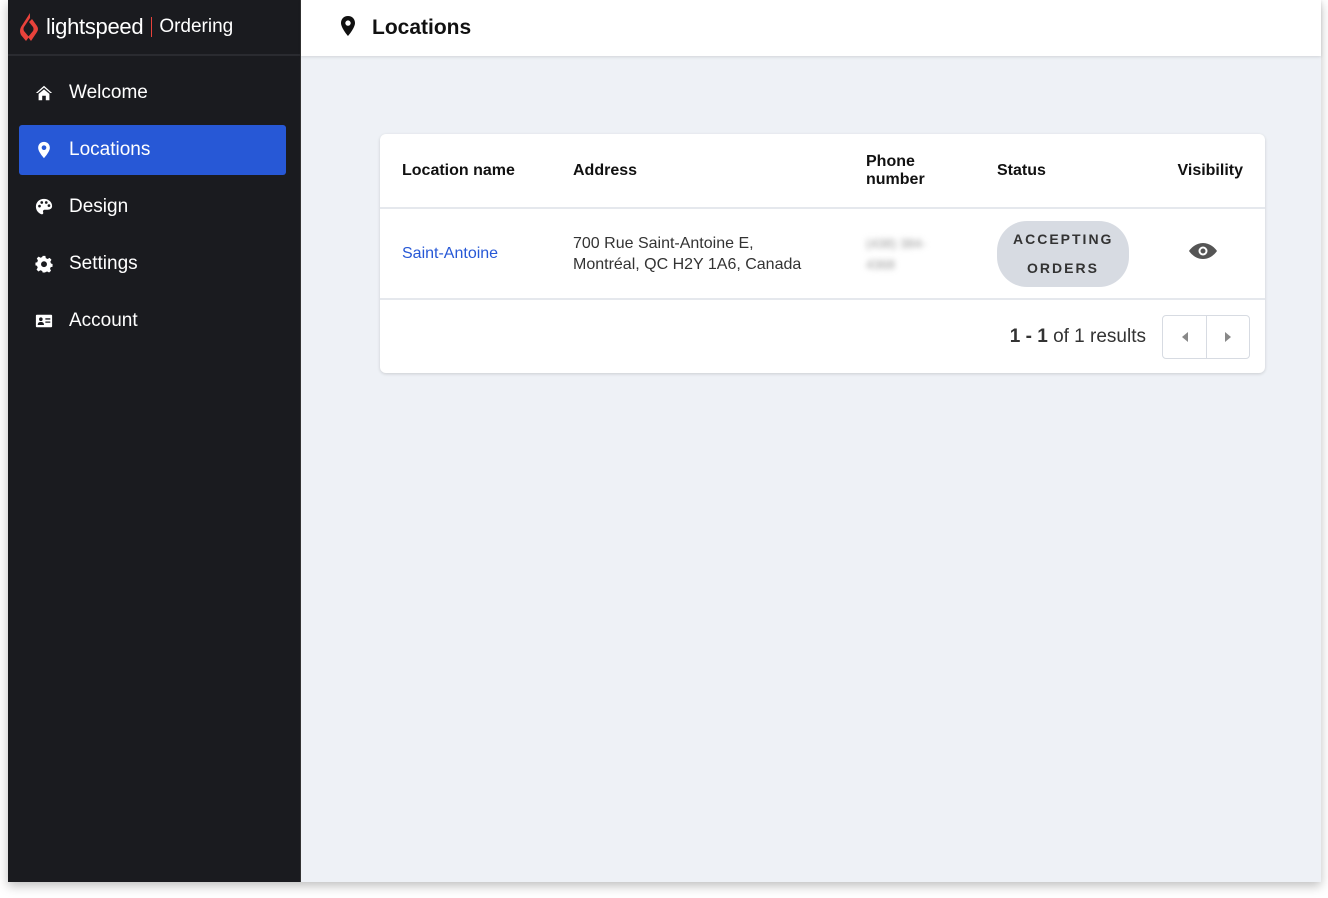 The height and width of the screenshot is (898, 1328). What do you see at coordinates (1028, 336) in the screenshot?
I see `pagination-range: 1 - 1` at bounding box center [1028, 336].